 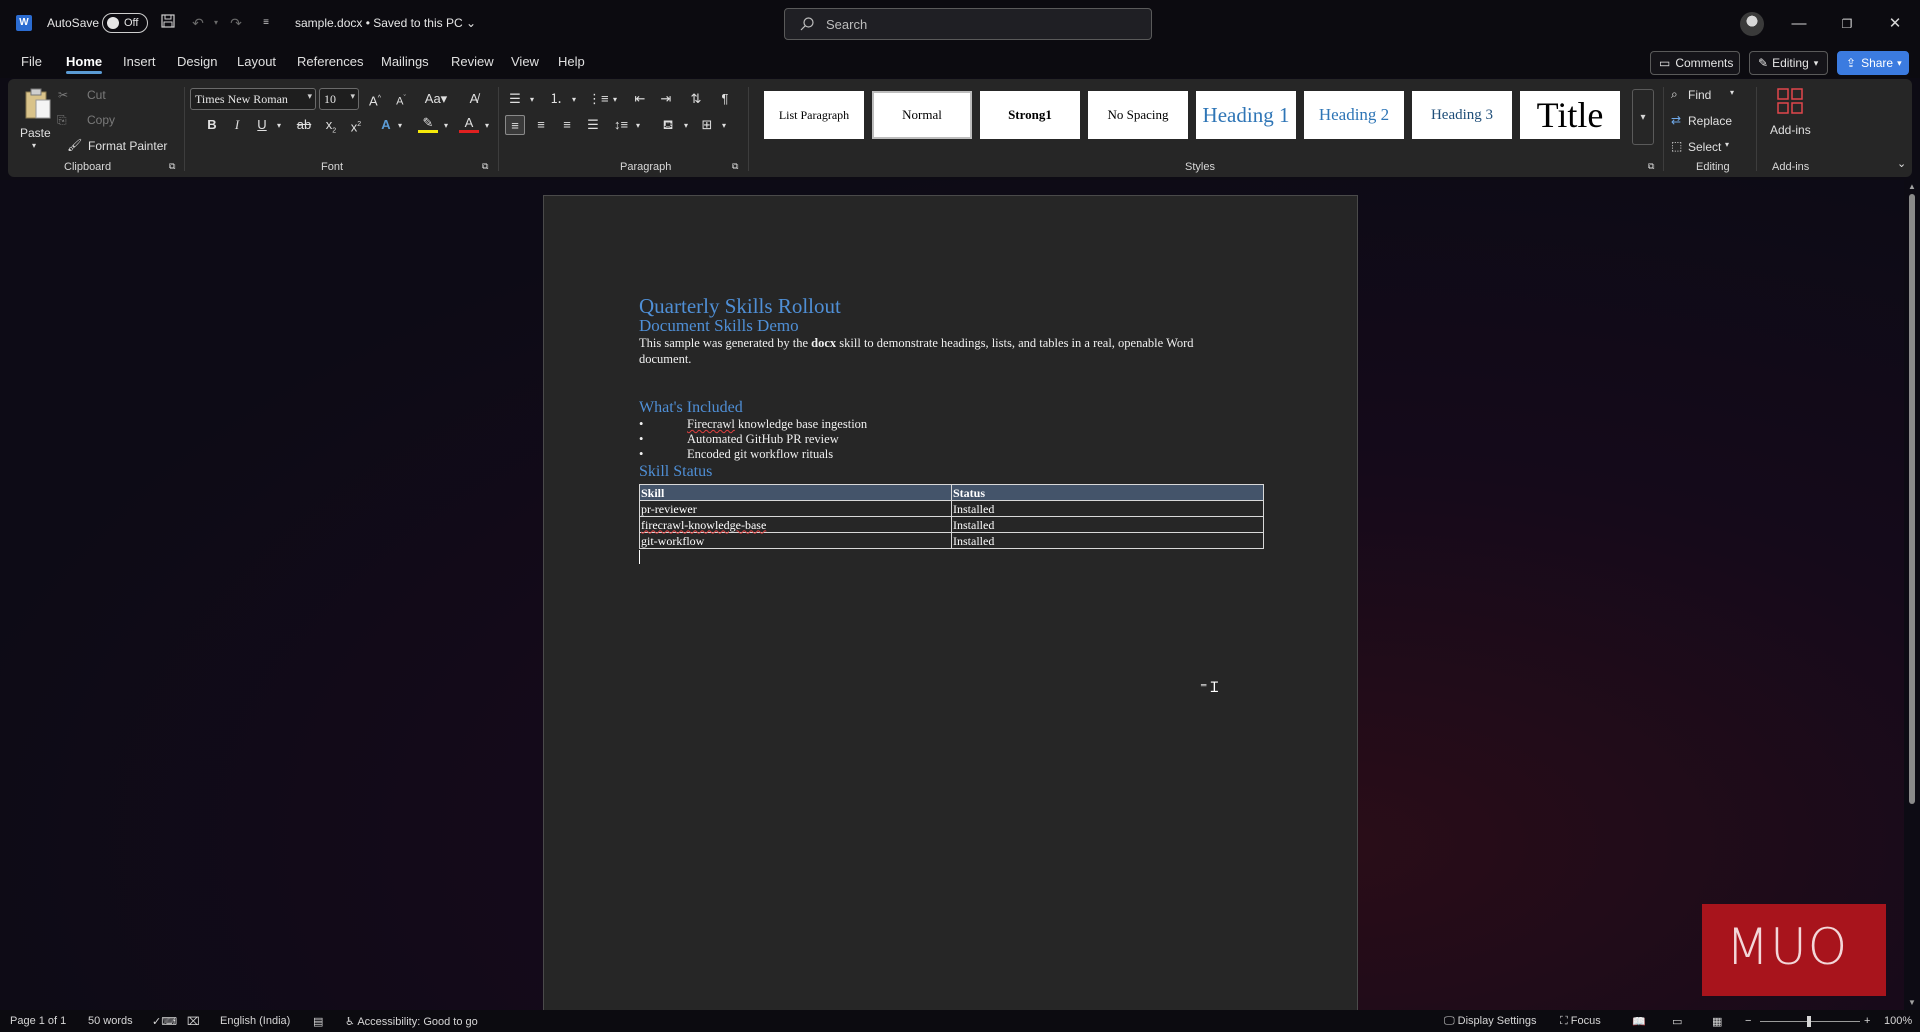 What do you see at coordinates (1677, 1021) in the screenshot?
I see `print-layout-icon: ▭` at bounding box center [1677, 1021].